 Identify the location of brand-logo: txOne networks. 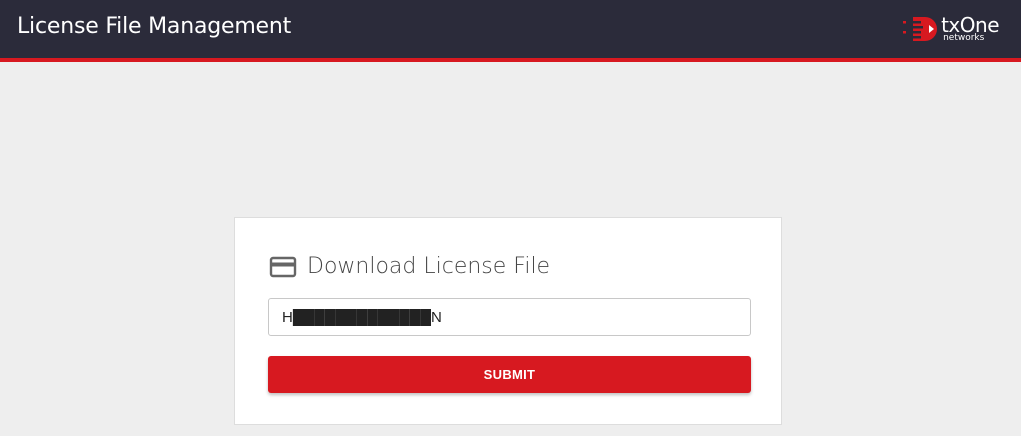
(951, 29).